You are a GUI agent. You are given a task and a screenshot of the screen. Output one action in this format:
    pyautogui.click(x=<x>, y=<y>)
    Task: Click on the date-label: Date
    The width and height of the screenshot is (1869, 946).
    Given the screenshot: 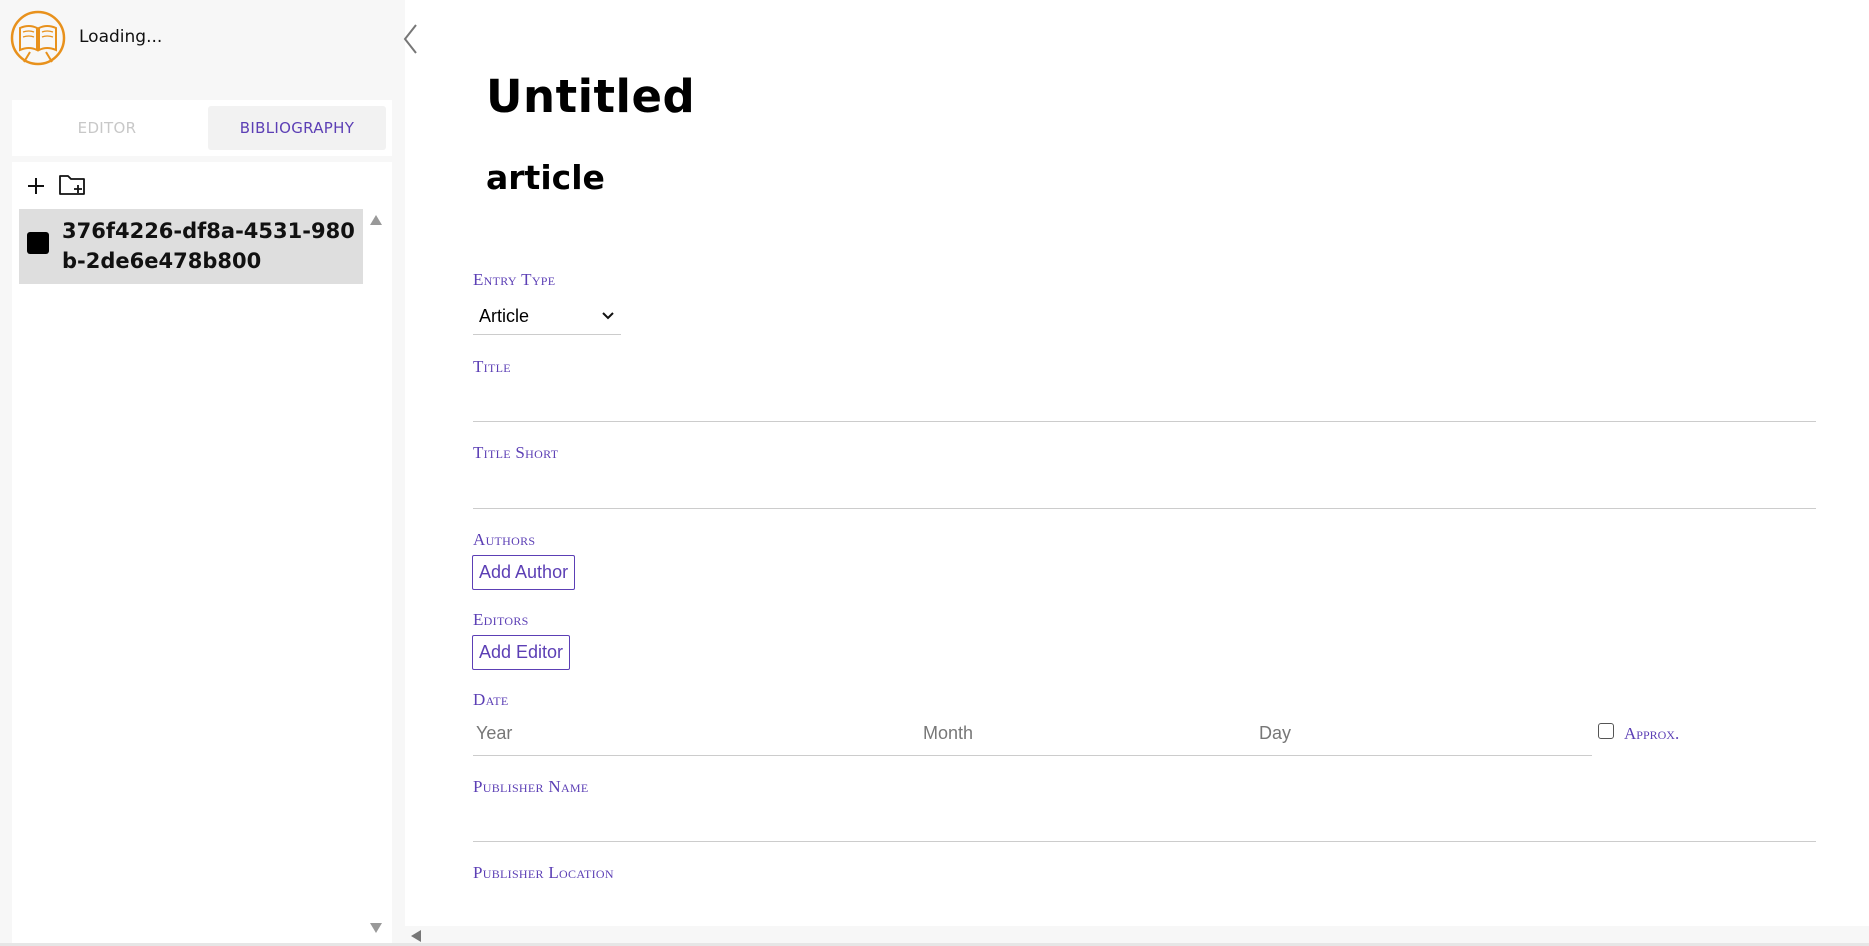 What is the action you would take?
    pyautogui.click(x=491, y=699)
    